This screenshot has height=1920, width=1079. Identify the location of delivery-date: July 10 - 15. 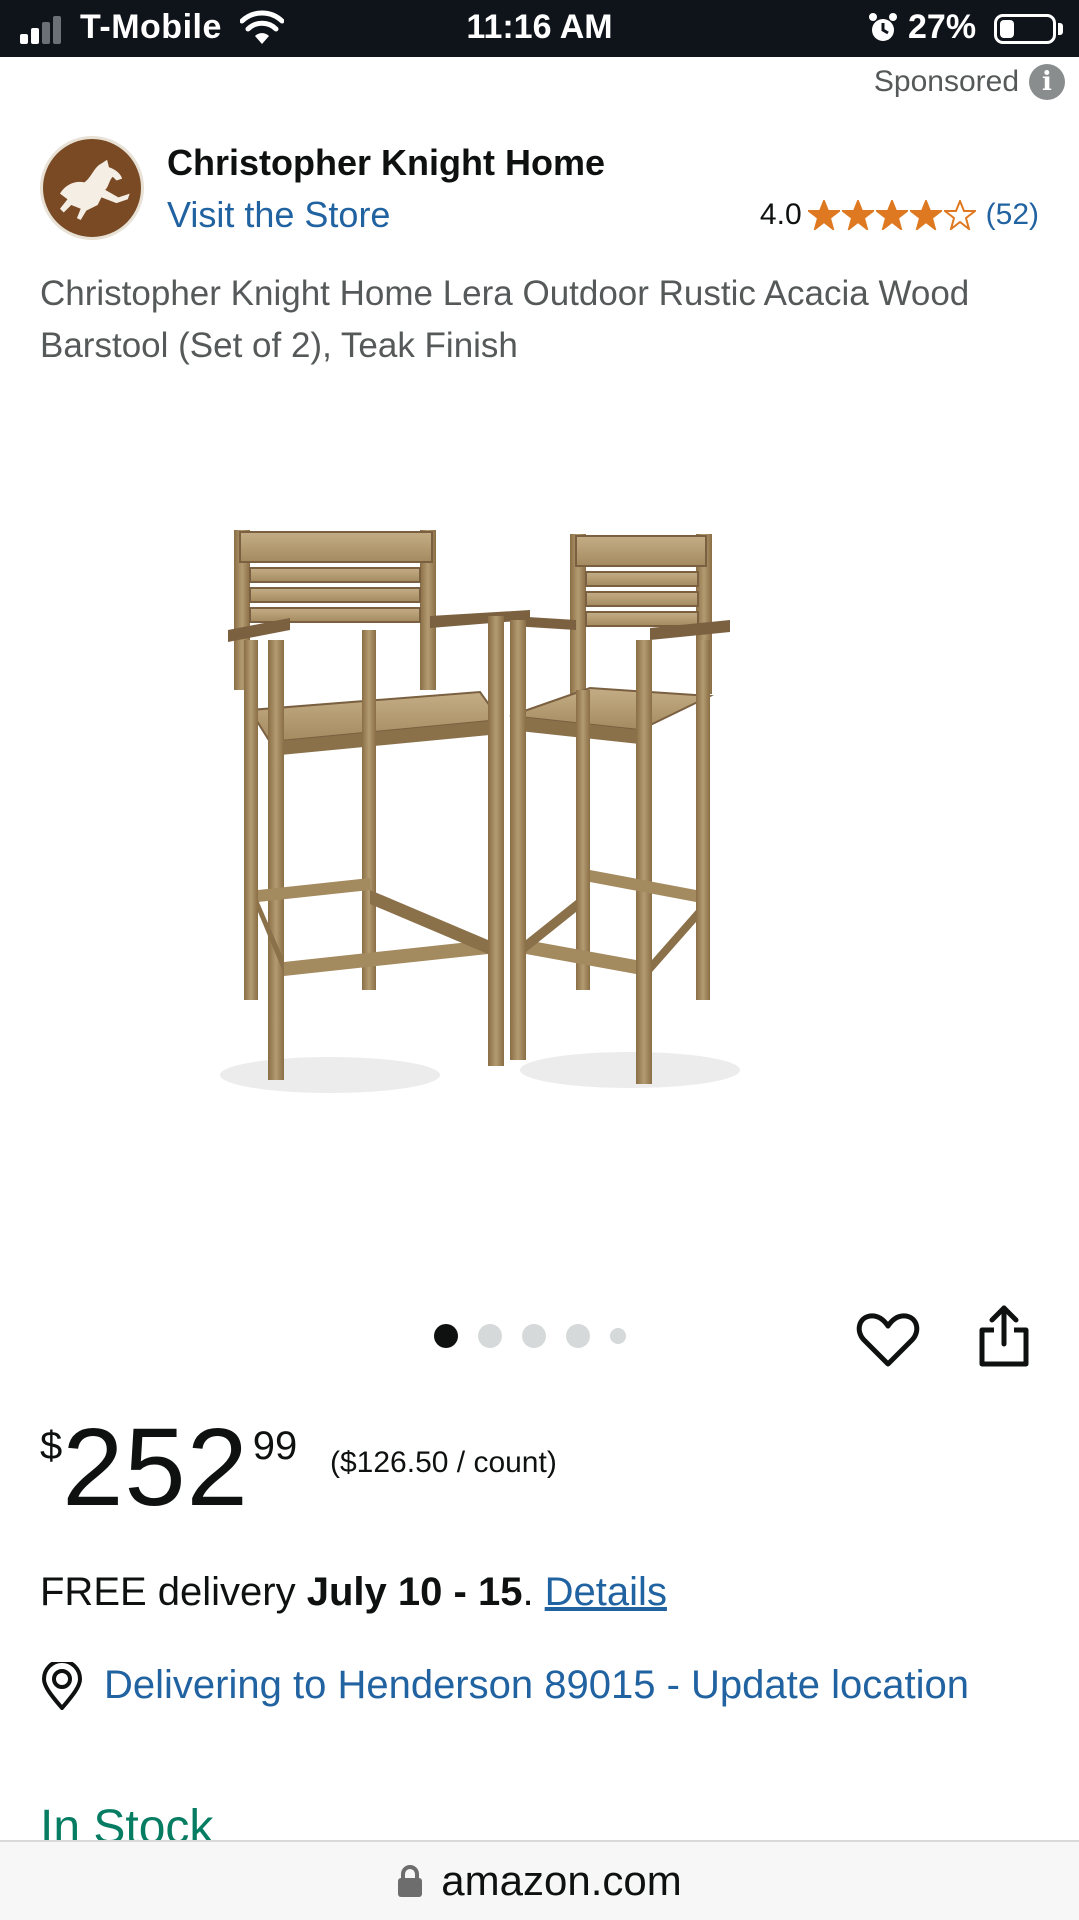
(414, 1592).